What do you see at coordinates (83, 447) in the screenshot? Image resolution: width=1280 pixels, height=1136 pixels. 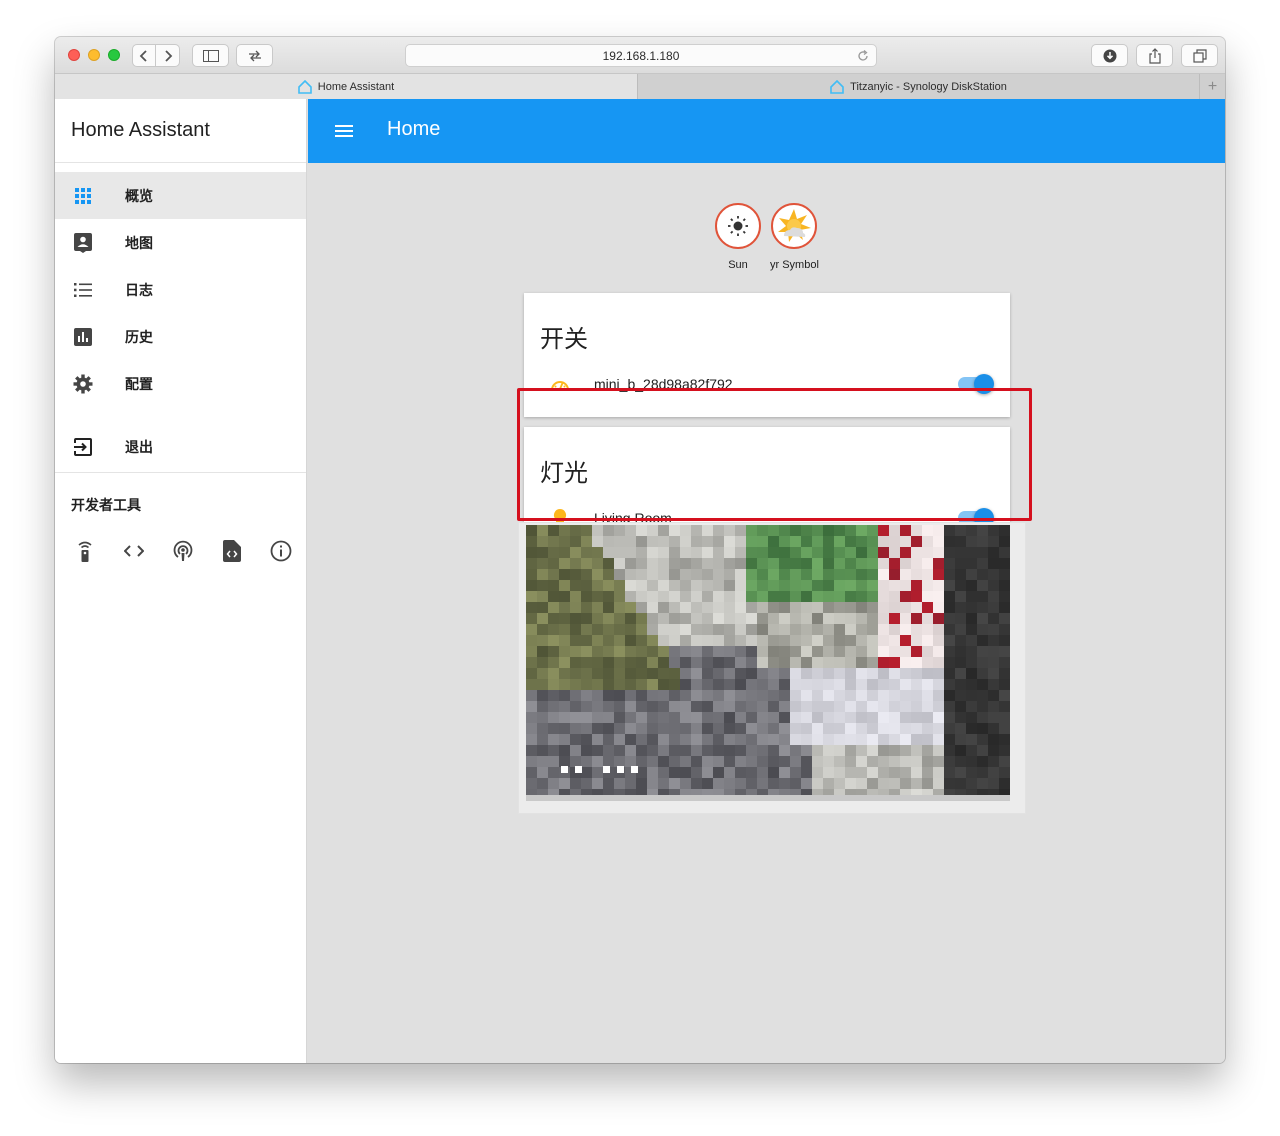 I see `exit-to-app-icon` at bounding box center [83, 447].